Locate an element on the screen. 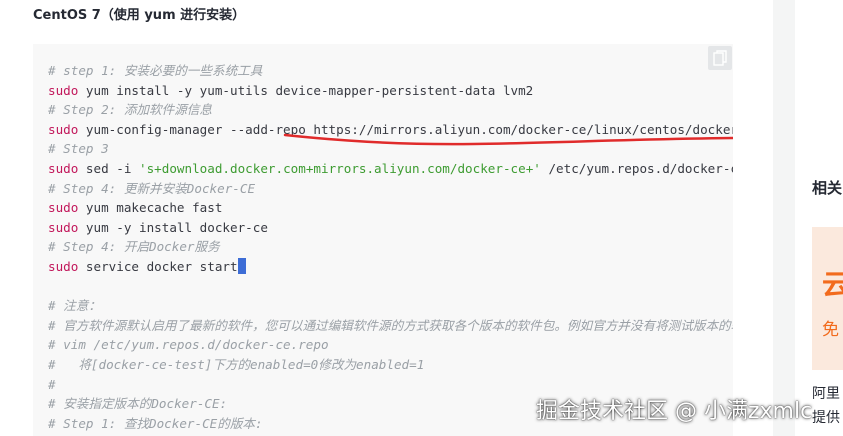  code-line: # Step 4: 开启Docker服务 is located at coordinates (390, 247).